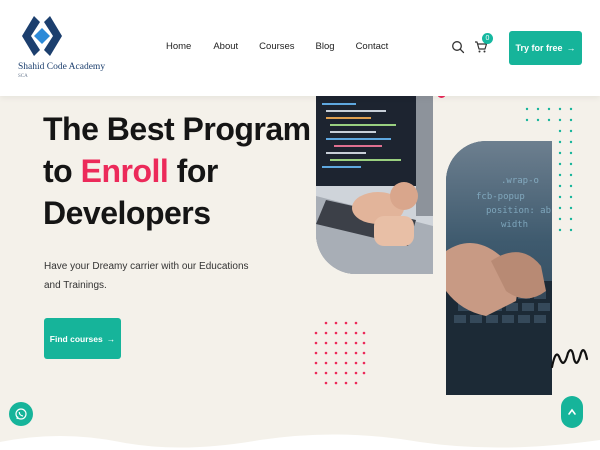 Image resolution: width=600 pixels, height=450 pixels. Describe the element at coordinates (372, 46) in the screenshot. I see `nav-item-contact: Contact` at that location.